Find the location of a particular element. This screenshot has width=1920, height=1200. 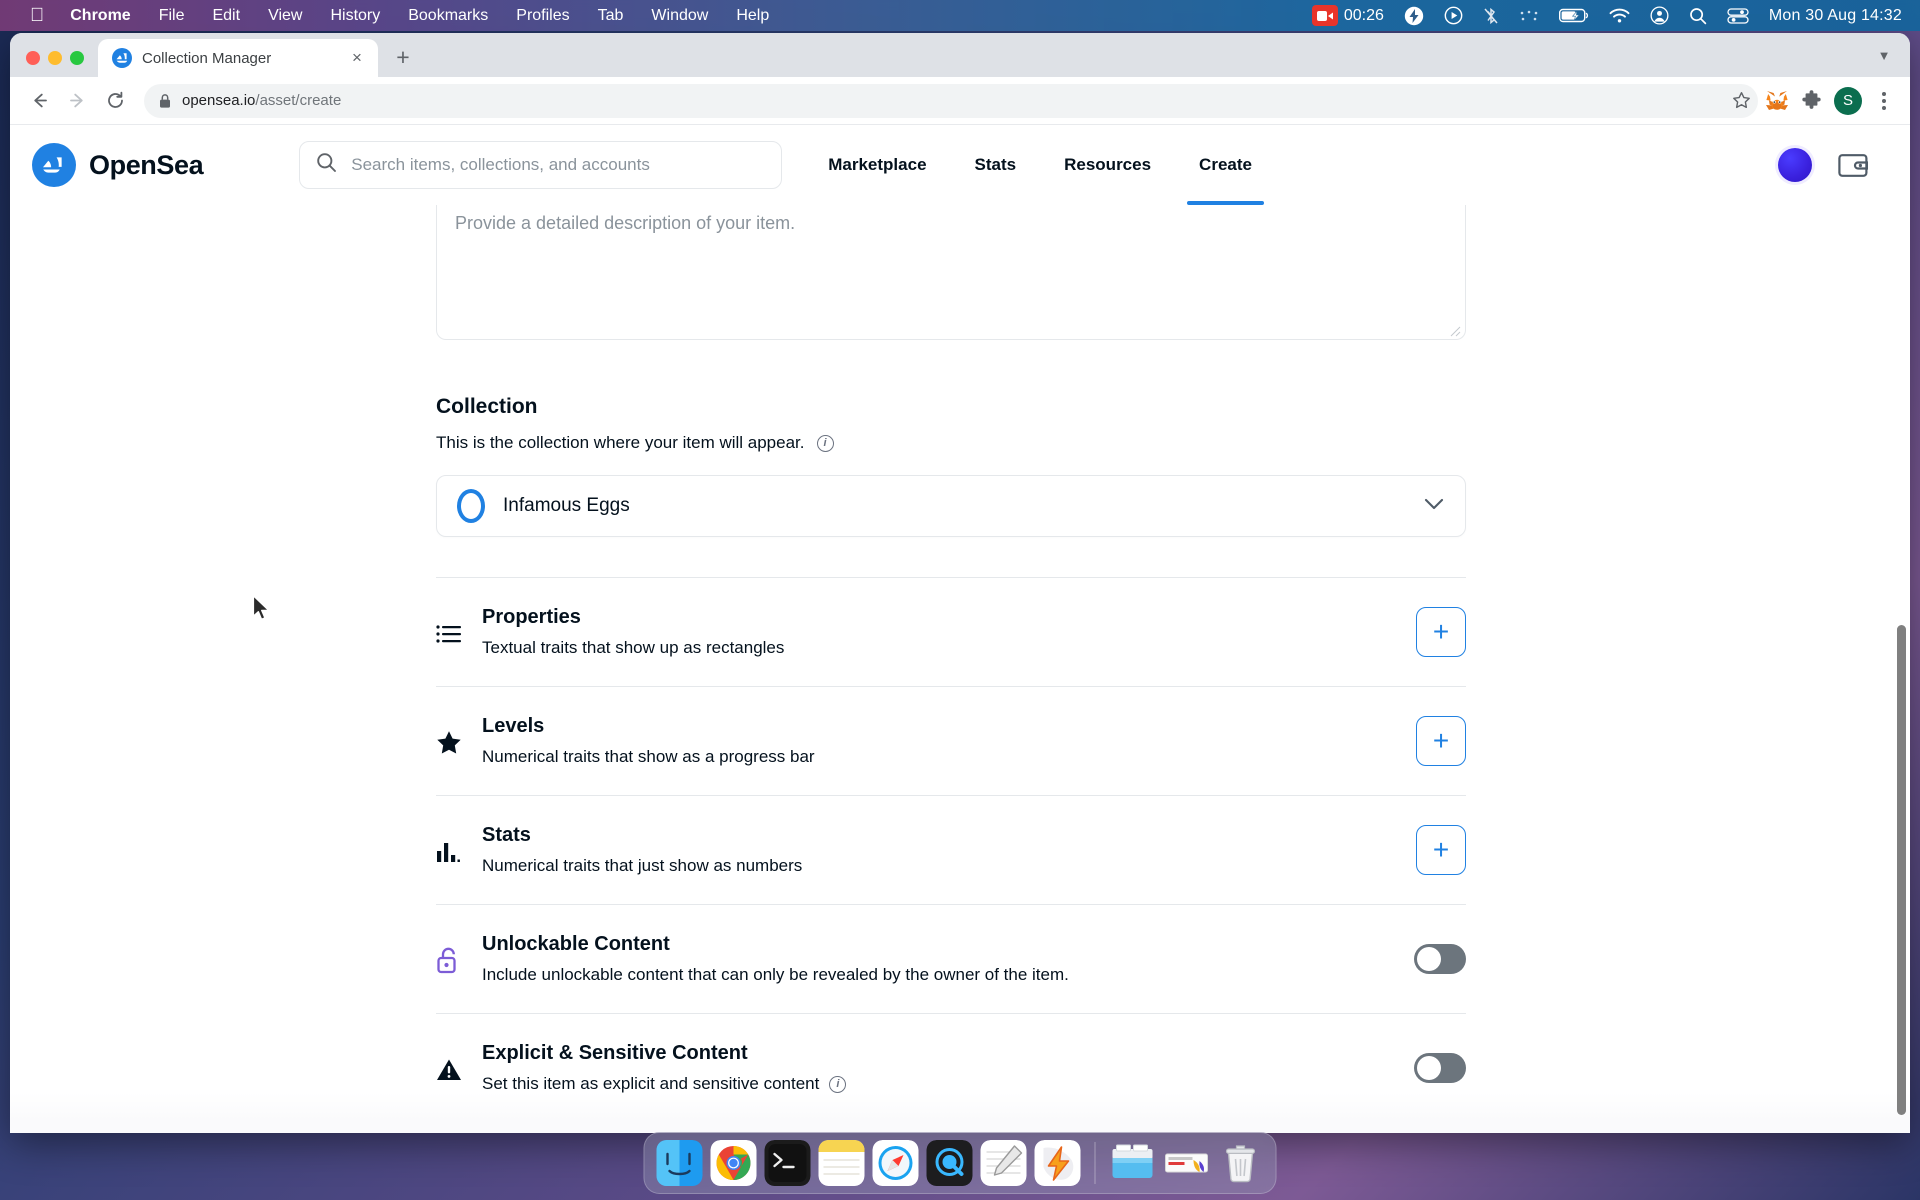

add-properties-button: + is located at coordinates (1441, 632).